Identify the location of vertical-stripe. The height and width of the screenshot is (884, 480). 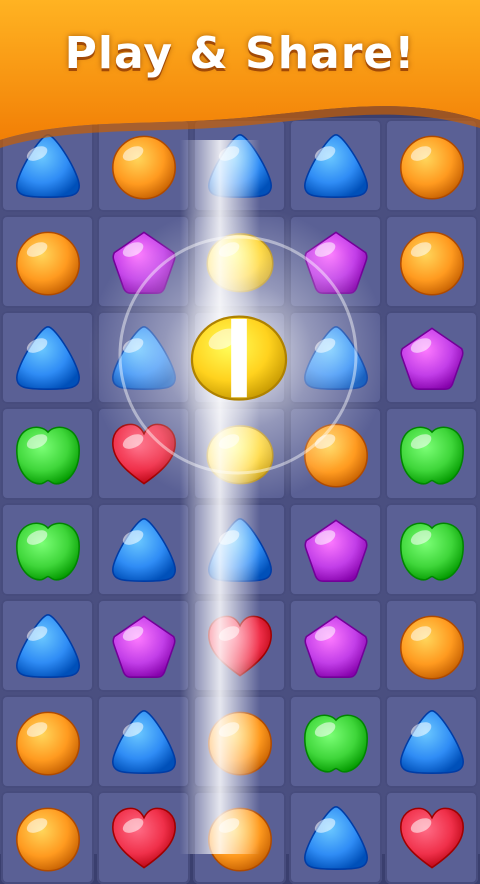
(239, 358).